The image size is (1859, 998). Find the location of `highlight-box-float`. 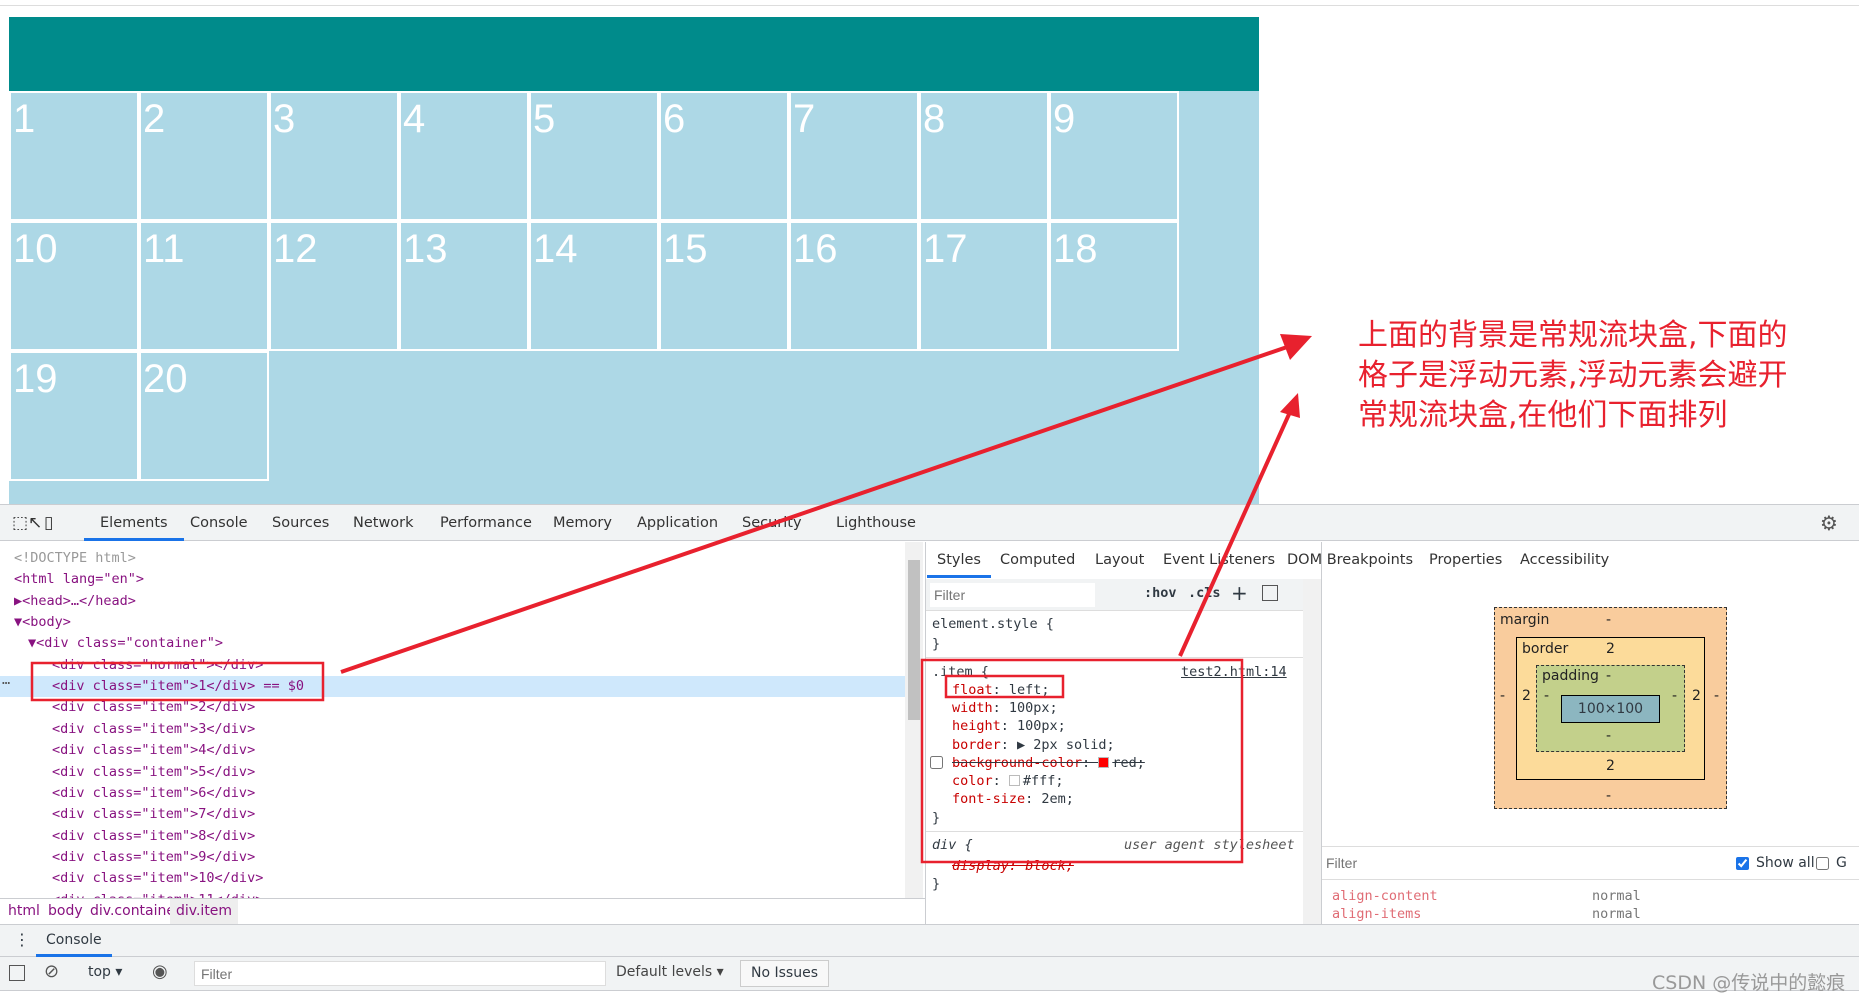

highlight-box-float is located at coordinates (1004, 686).